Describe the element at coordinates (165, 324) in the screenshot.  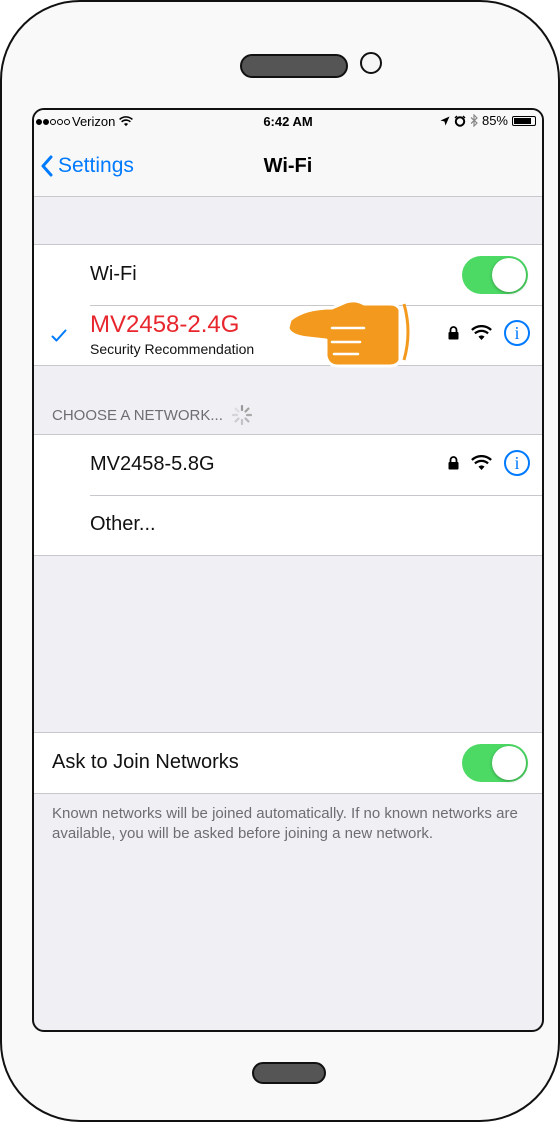
I see `connected-network-name: MV2458-2.4G` at that location.